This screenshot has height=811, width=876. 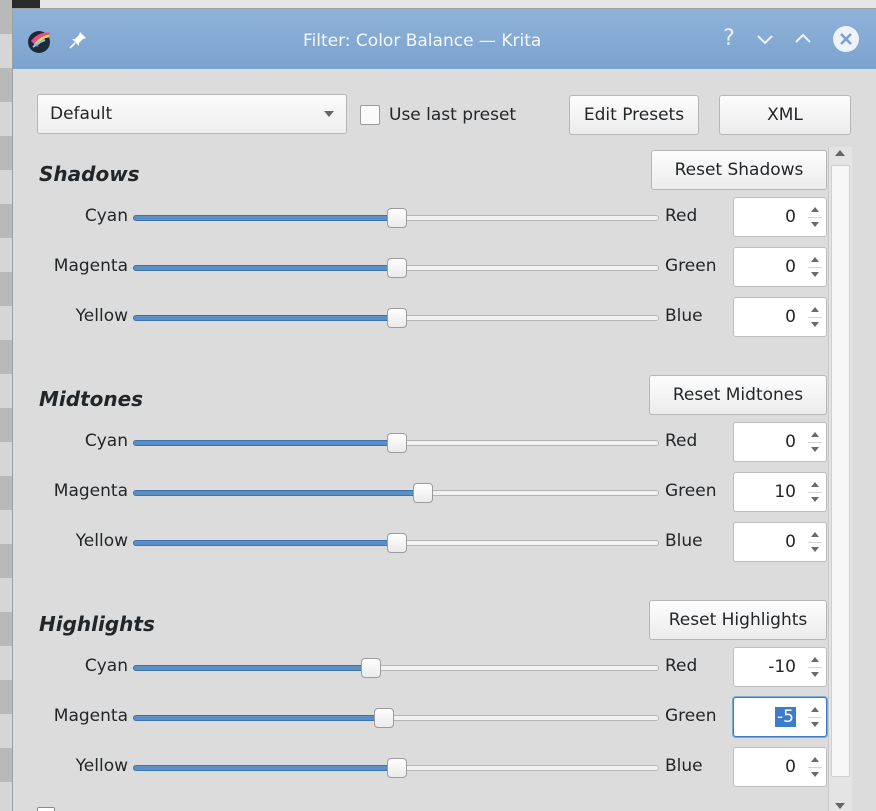 I want to click on desktop-background-strip, so click(x=6, y=405).